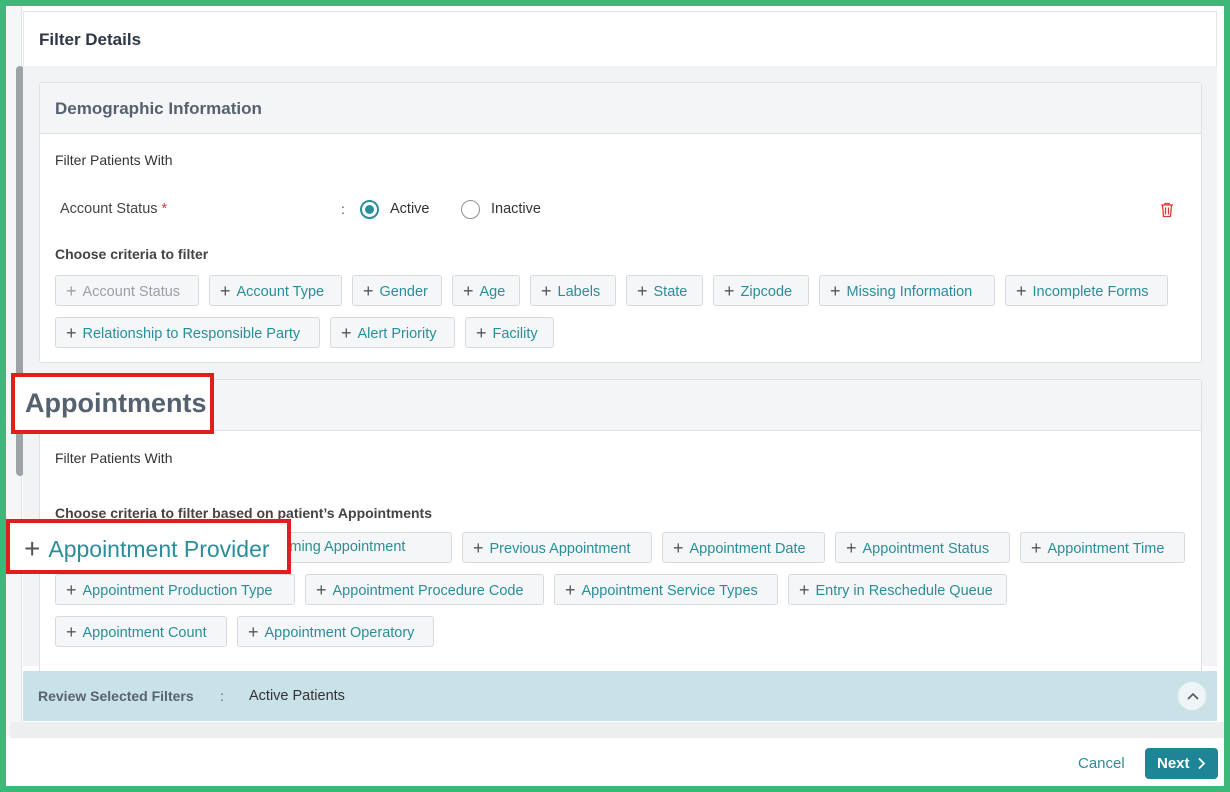  I want to click on radio-inactive, so click(470, 209).